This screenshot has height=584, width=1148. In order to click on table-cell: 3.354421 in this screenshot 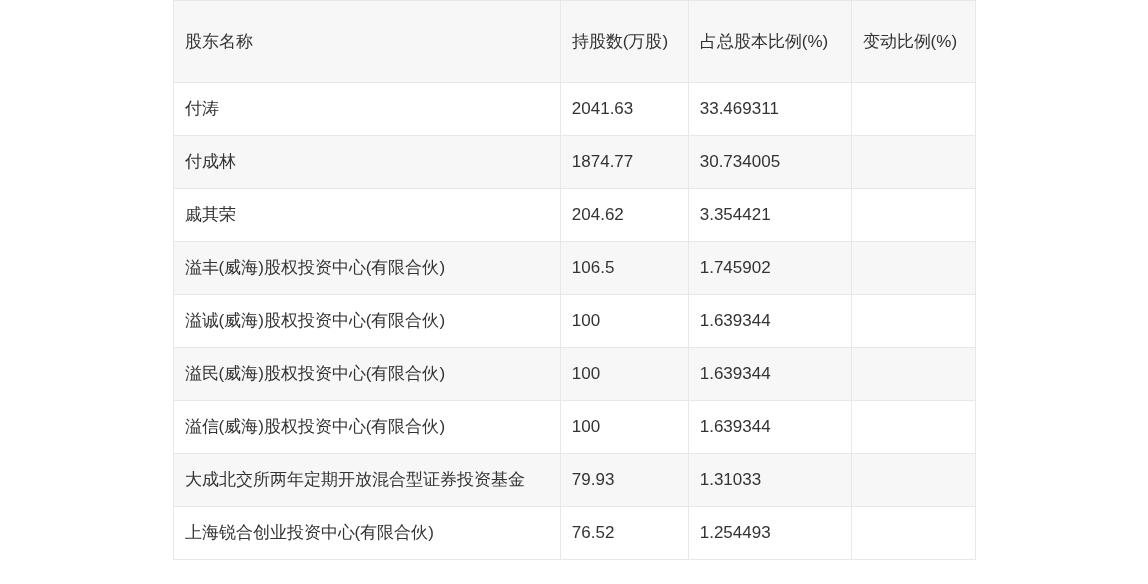, I will do `click(770, 215)`.